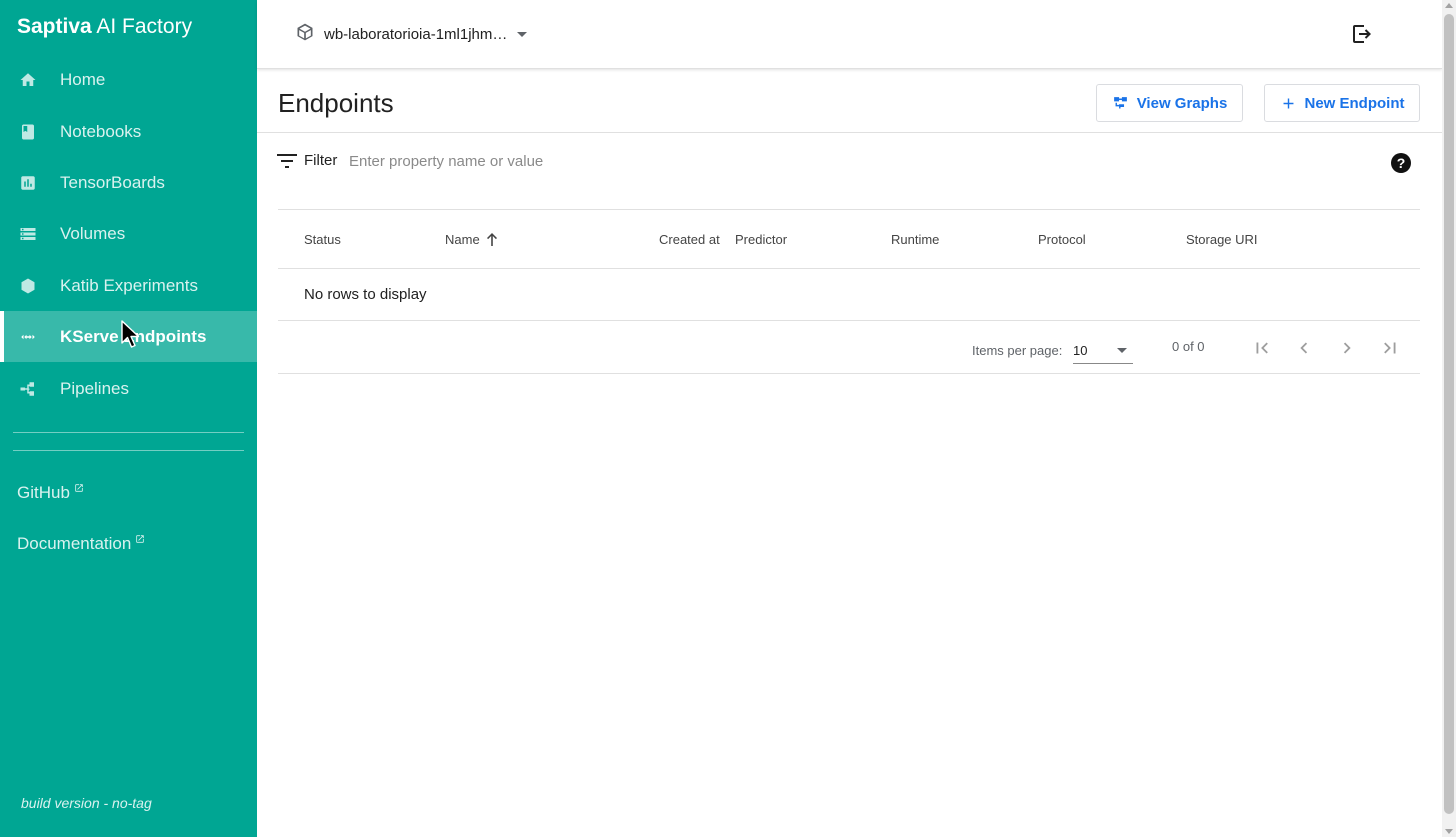 The height and width of the screenshot is (837, 1456). What do you see at coordinates (1288, 103) in the screenshot?
I see `plus-icon` at bounding box center [1288, 103].